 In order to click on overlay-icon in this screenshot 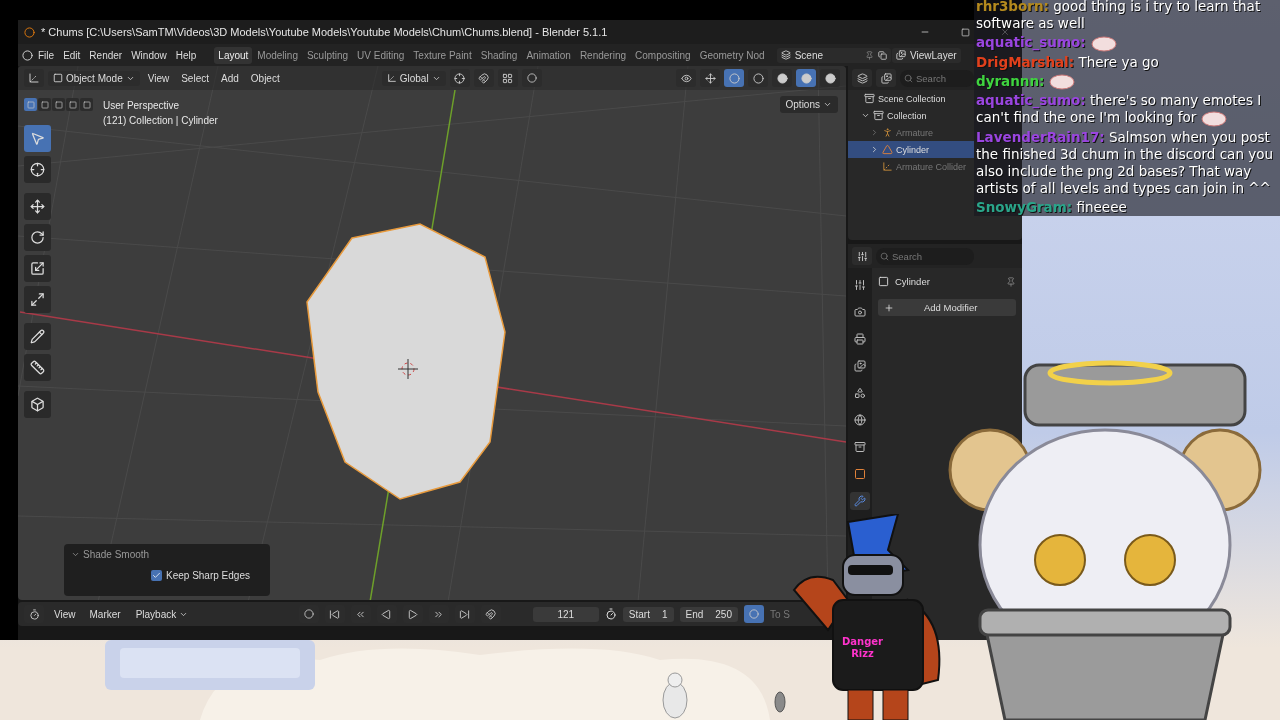, I will do `click(734, 78)`.